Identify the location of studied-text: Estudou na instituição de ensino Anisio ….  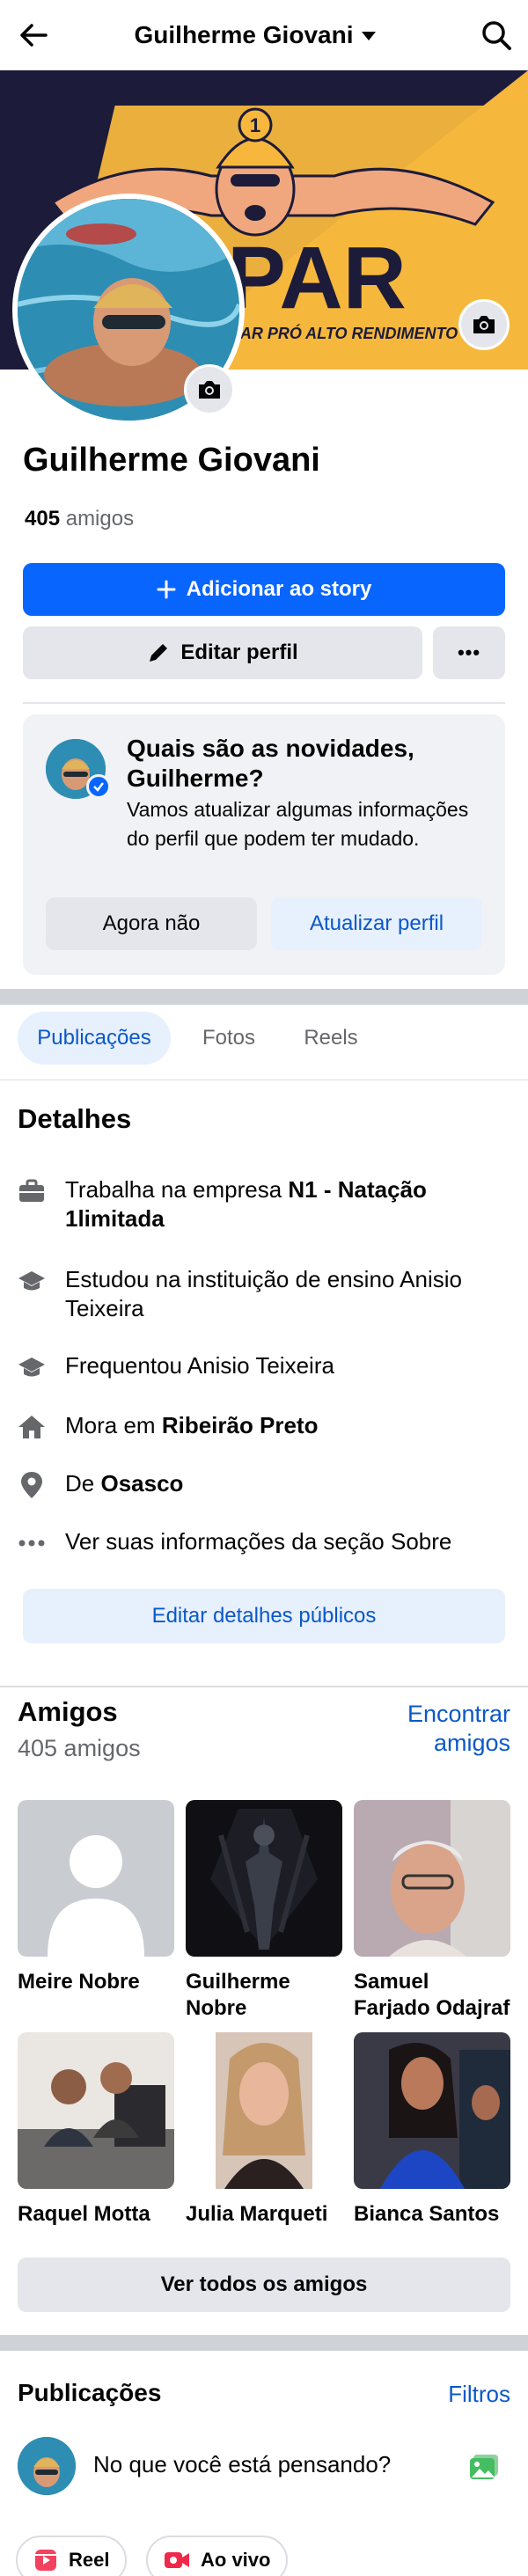
(263, 1293).